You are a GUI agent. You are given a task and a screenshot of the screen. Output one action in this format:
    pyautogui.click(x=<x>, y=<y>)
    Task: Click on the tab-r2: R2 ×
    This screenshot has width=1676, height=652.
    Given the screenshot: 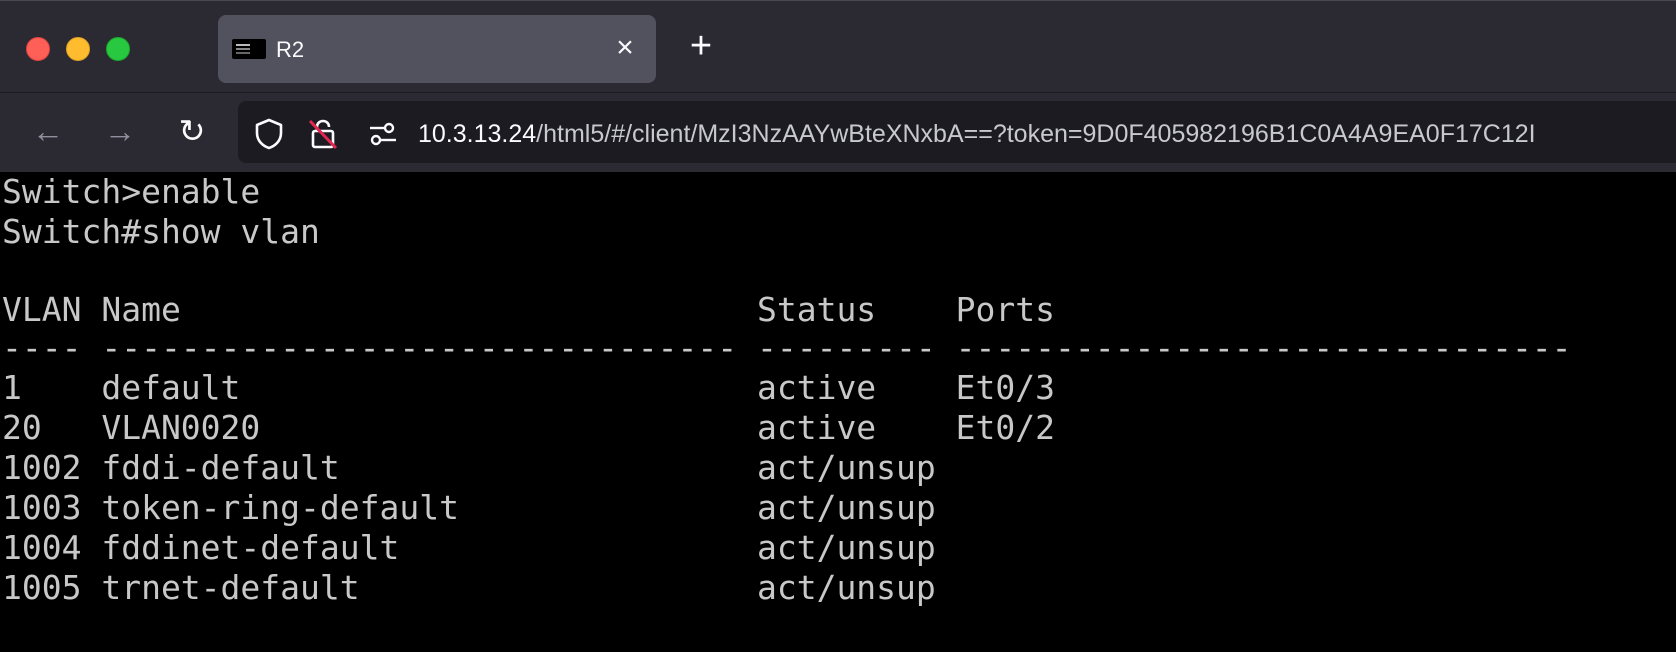 What is the action you would take?
    pyautogui.click(x=437, y=49)
    